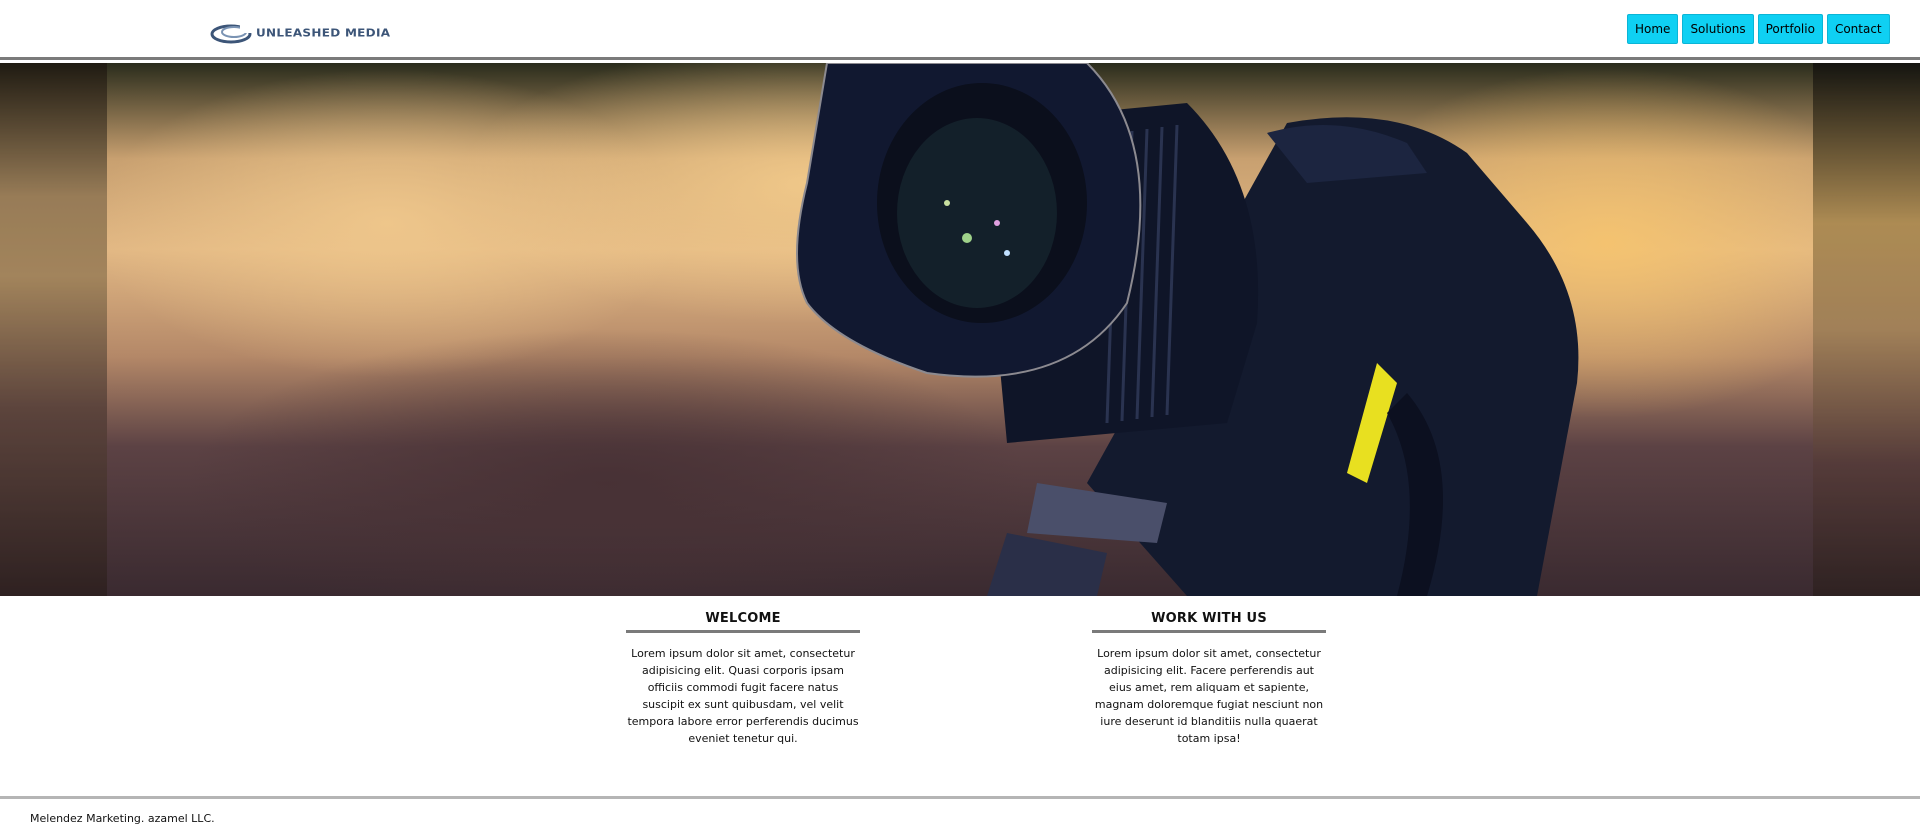 The width and height of the screenshot is (1920, 840). Describe the element at coordinates (1209, 631) in the screenshot. I see `work-with-us-divider` at that location.